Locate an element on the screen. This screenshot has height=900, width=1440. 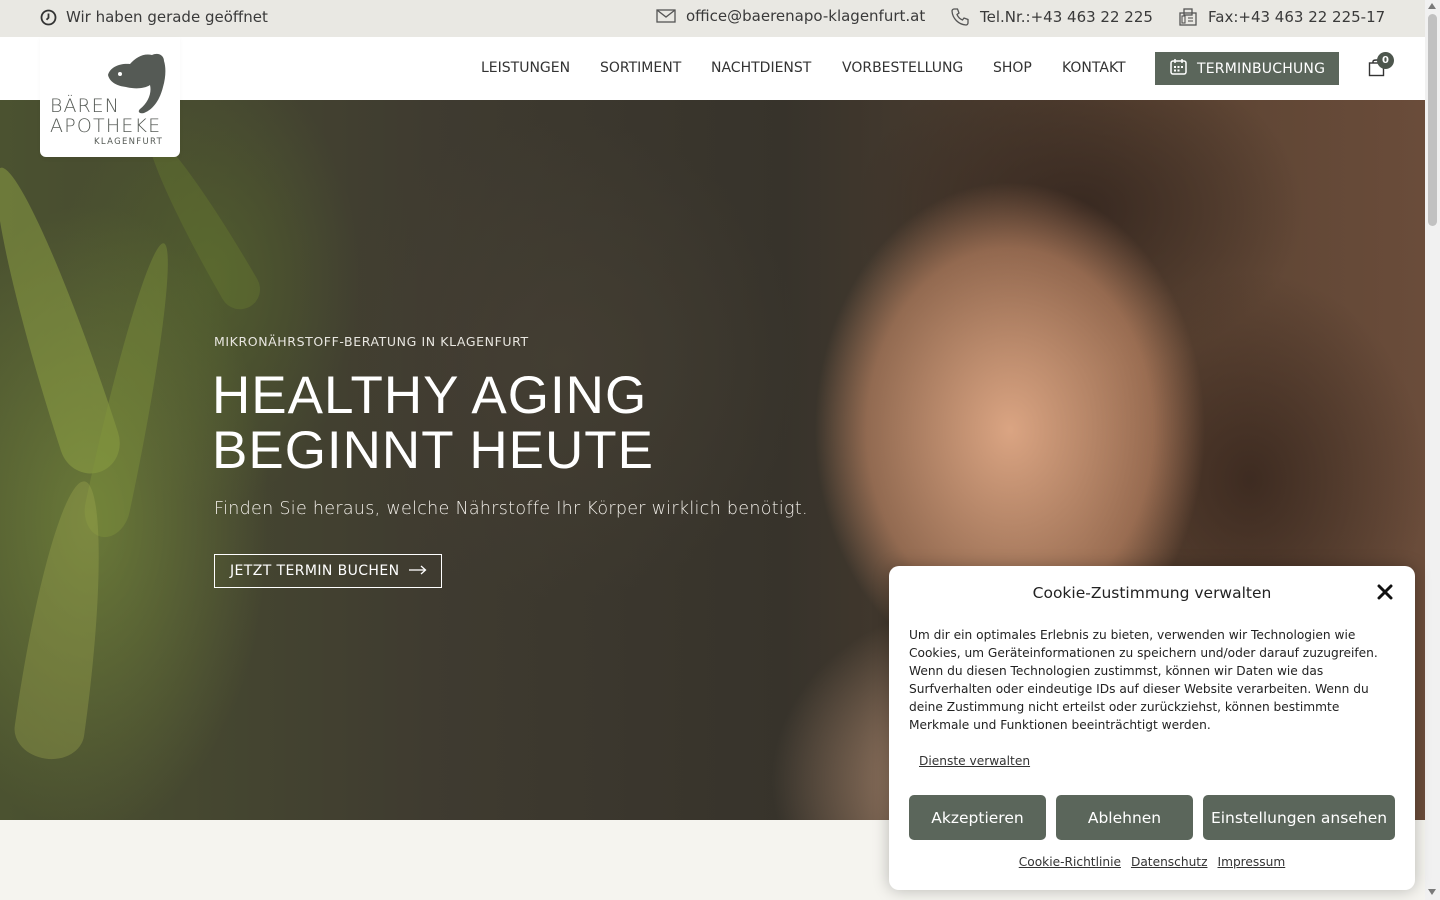
logo-line-3: KLAGENFURT is located at coordinates (129, 142).